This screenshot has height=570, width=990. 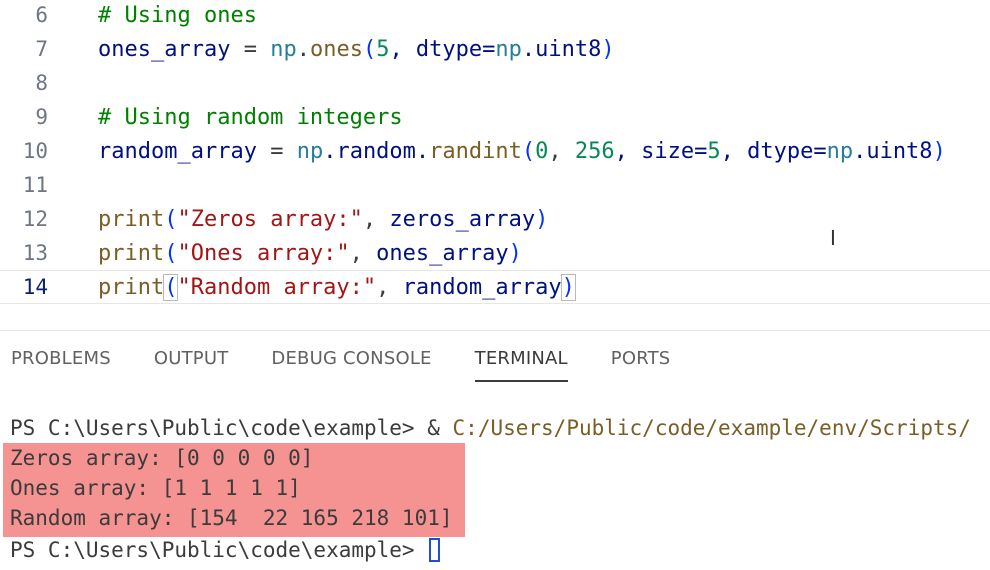 I want to click on code-text: print("Random array:", random_array), so click(x=337, y=287).